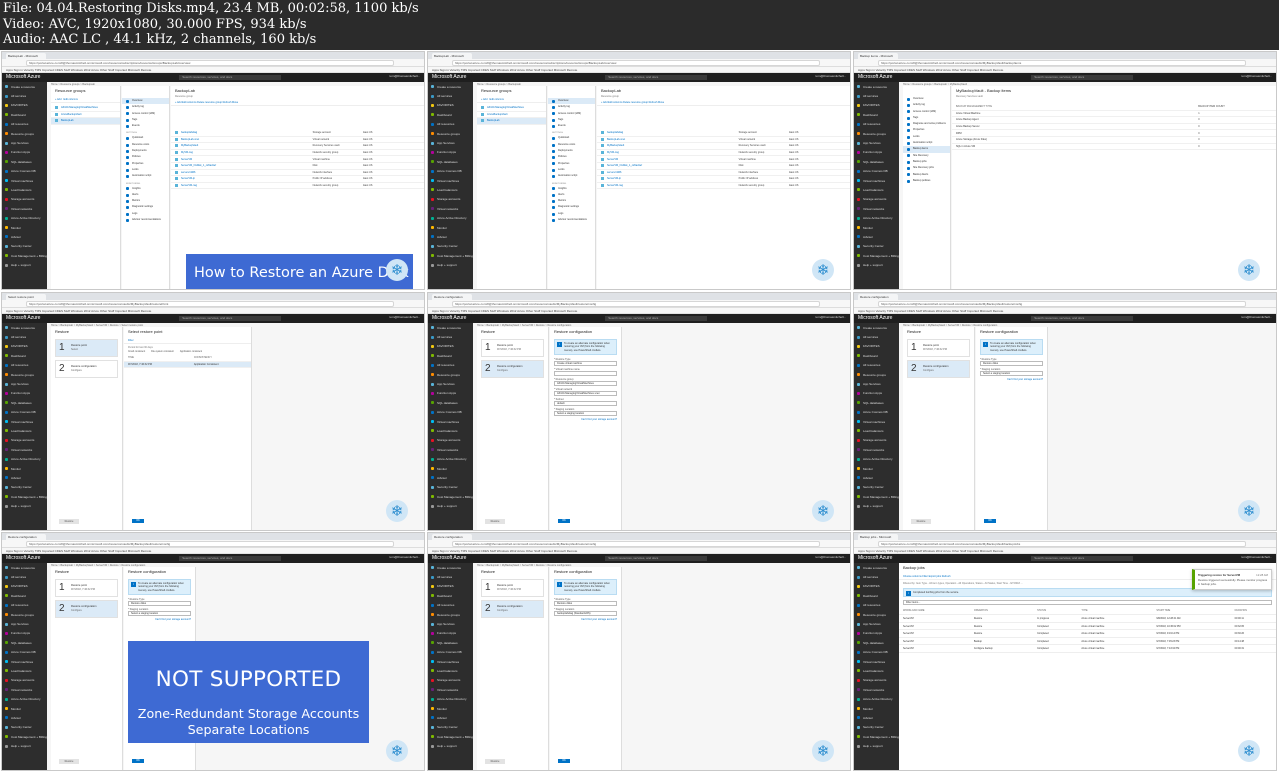 The image size is (1279, 772). What do you see at coordinates (585, 419) in the screenshot?
I see `help-link: Can't find your storage account?` at bounding box center [585, 419].